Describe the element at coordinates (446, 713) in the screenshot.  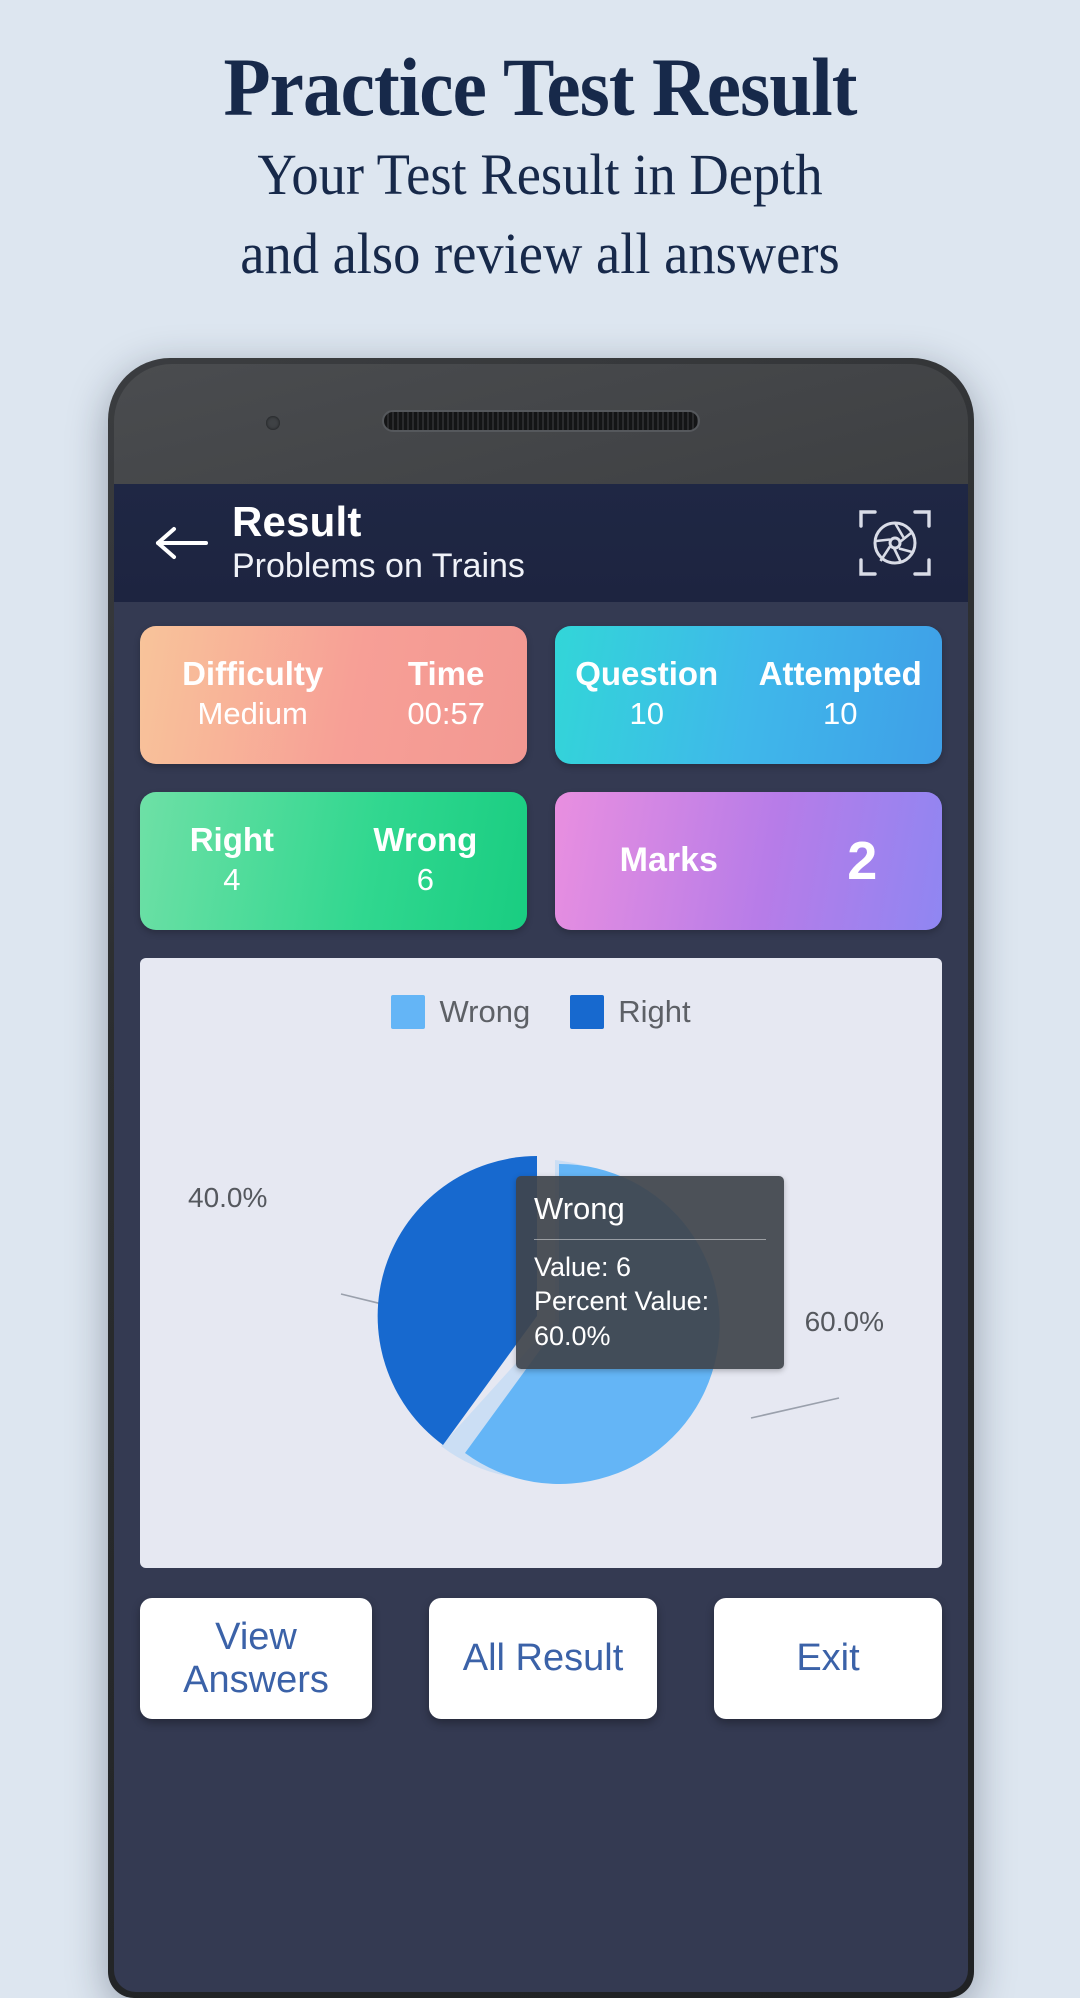
I see `stat-value: 00:57` at that location.